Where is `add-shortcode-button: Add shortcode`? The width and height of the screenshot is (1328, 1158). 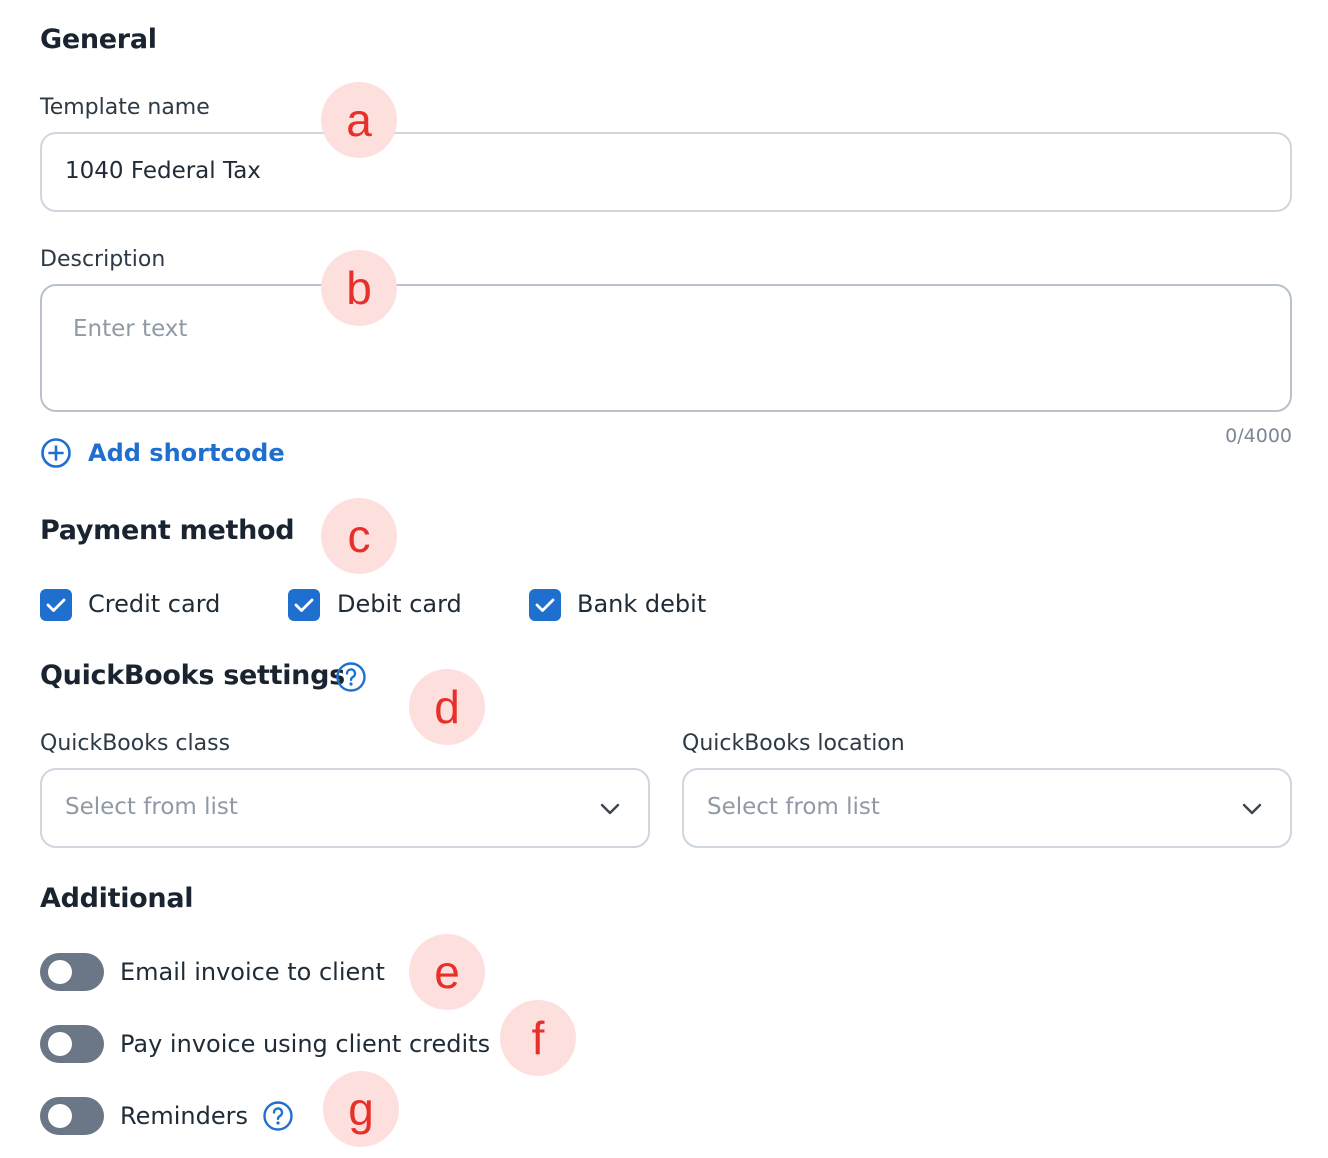
add-shortcode-button: Add shortcode is located at coordinates (162, 453).